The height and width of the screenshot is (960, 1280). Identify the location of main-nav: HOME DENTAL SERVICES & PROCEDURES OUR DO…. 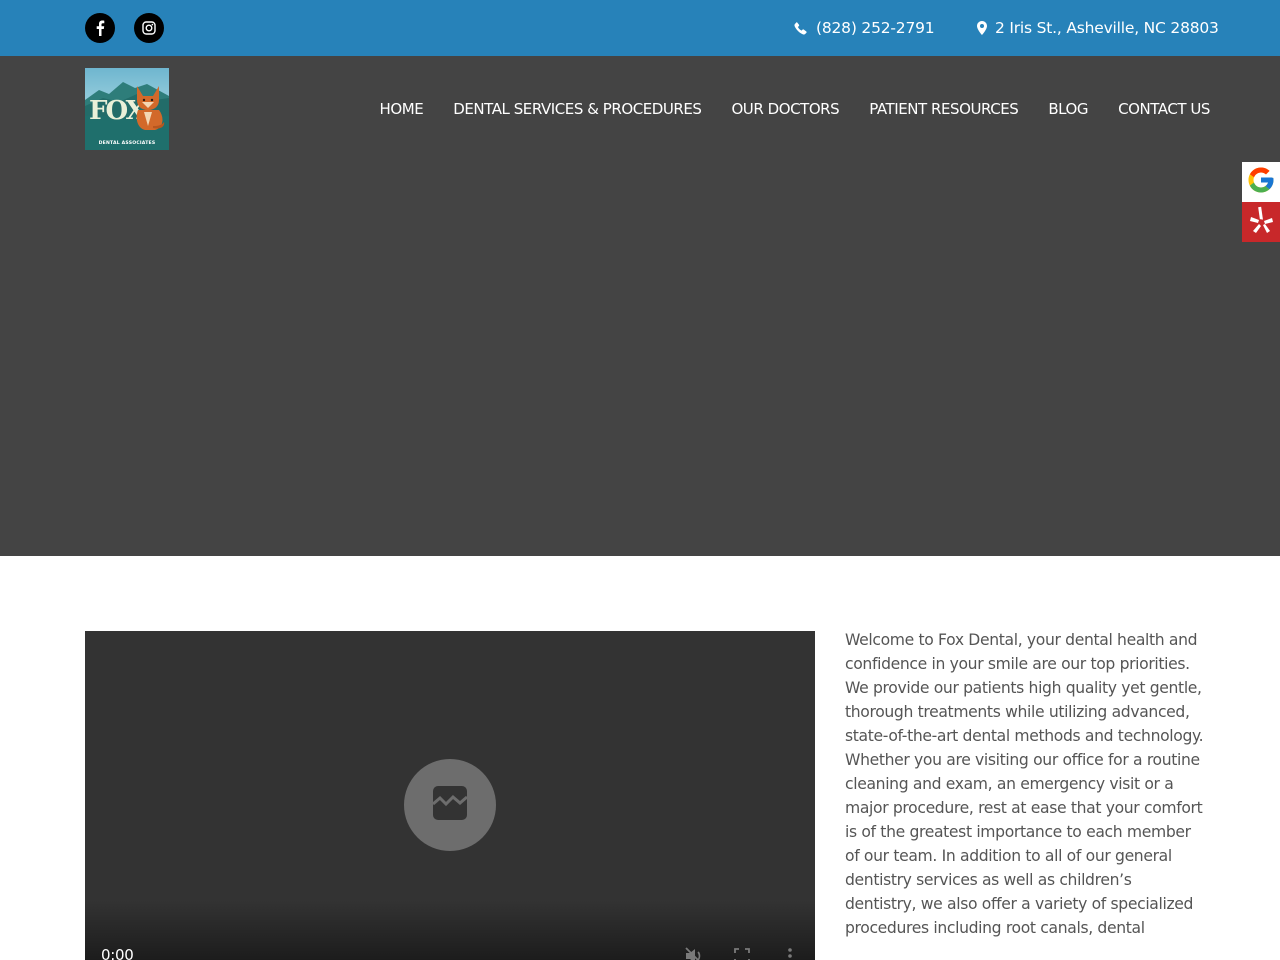
(788, 109).